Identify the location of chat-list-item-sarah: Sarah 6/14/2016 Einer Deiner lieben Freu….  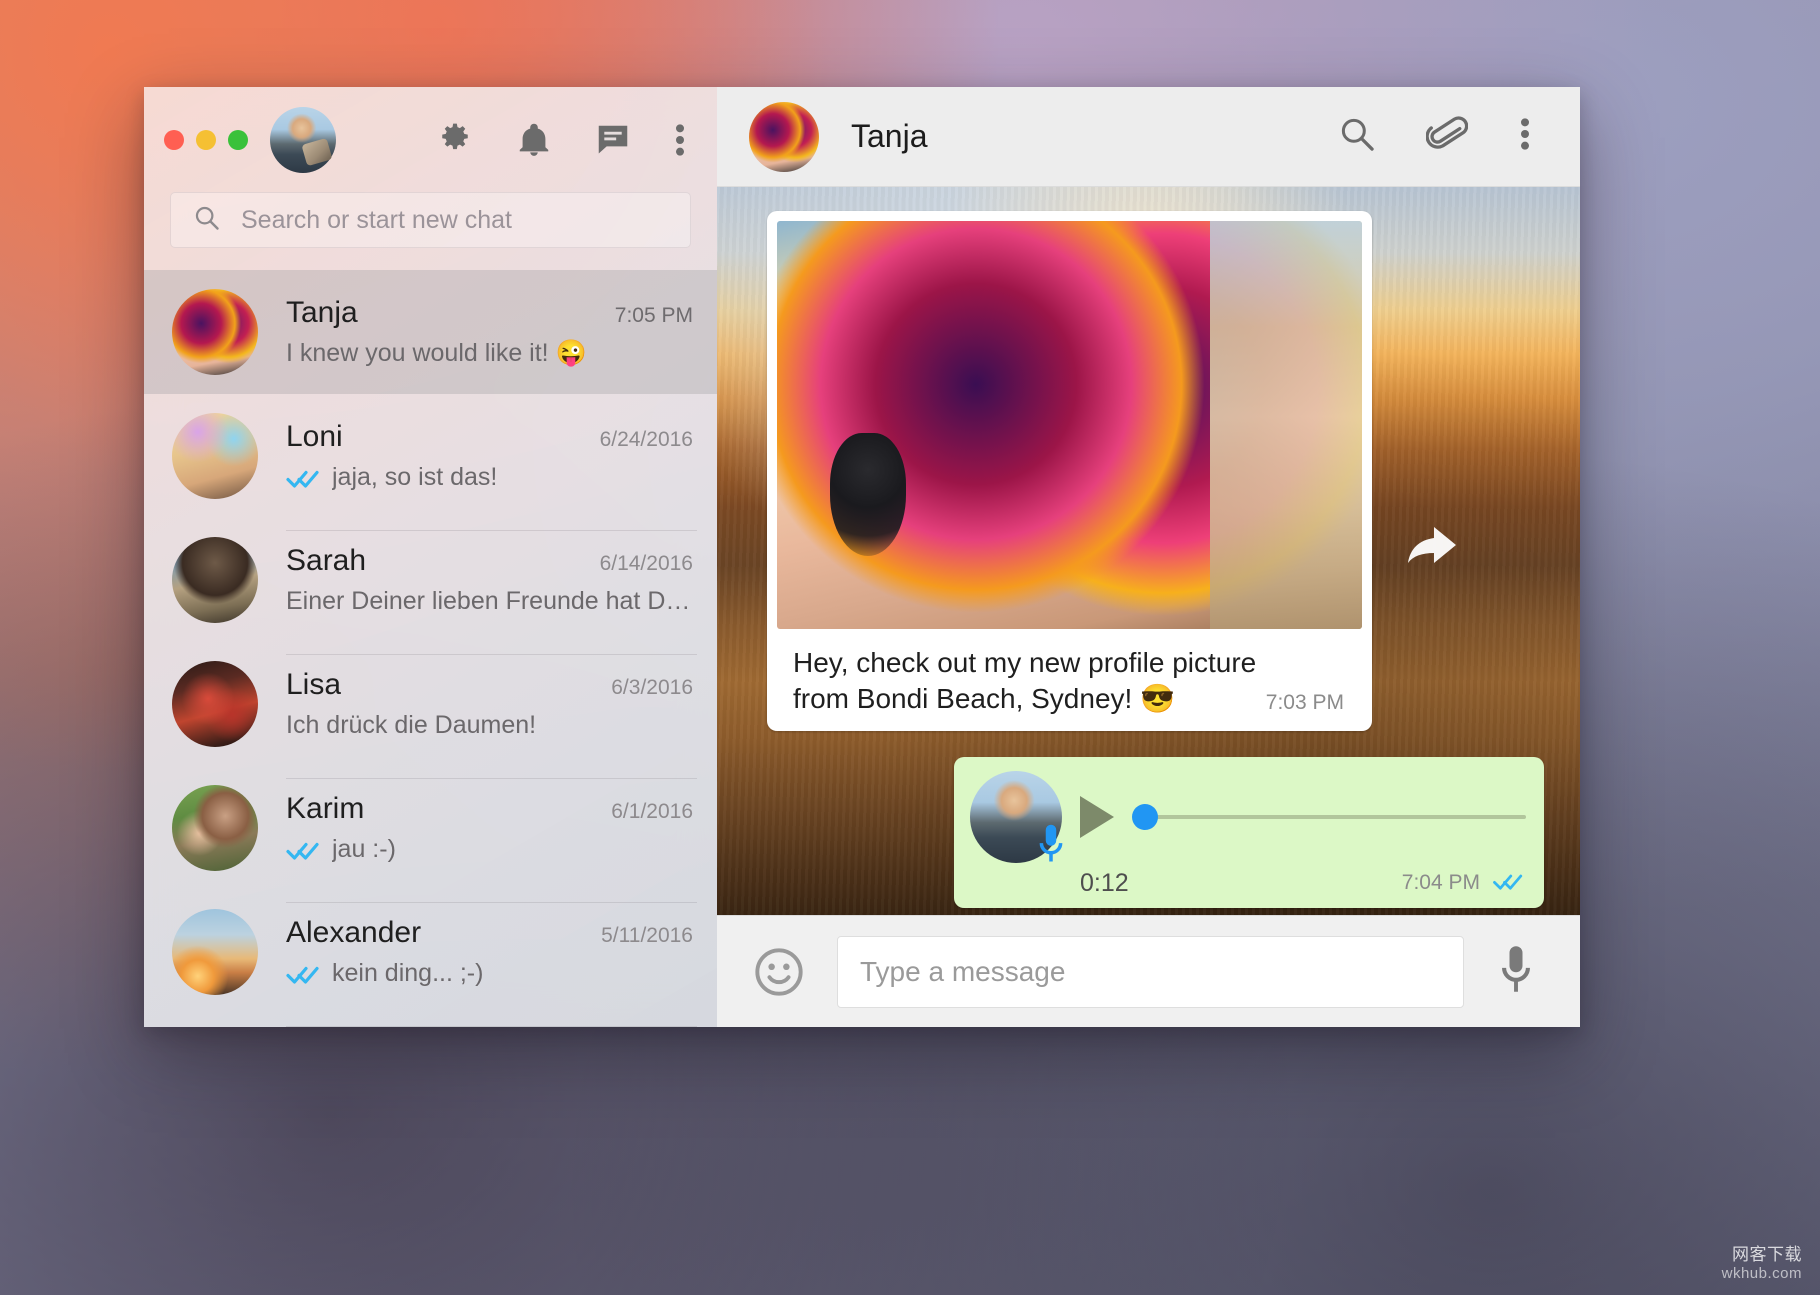
(430, 586).